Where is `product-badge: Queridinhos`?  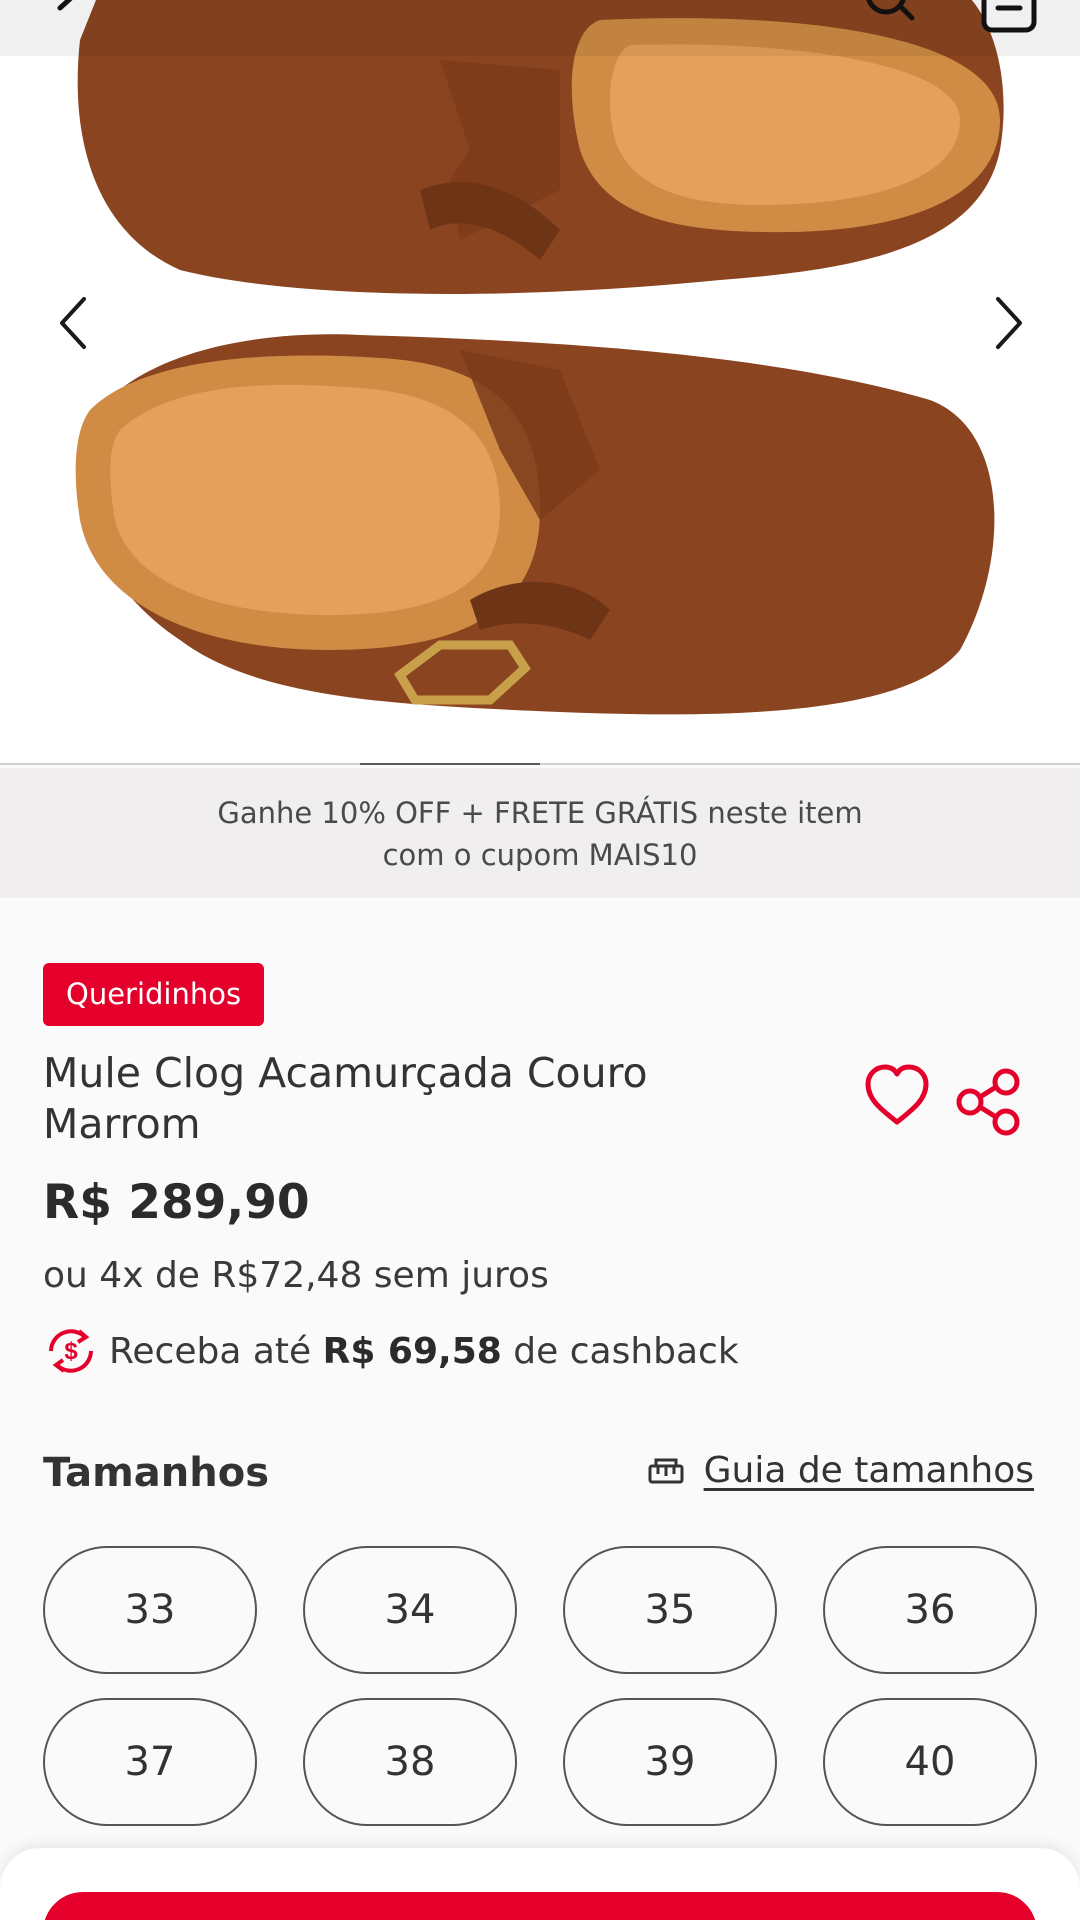 product-badge: Queridinhos is located at coordinates (154, 994).